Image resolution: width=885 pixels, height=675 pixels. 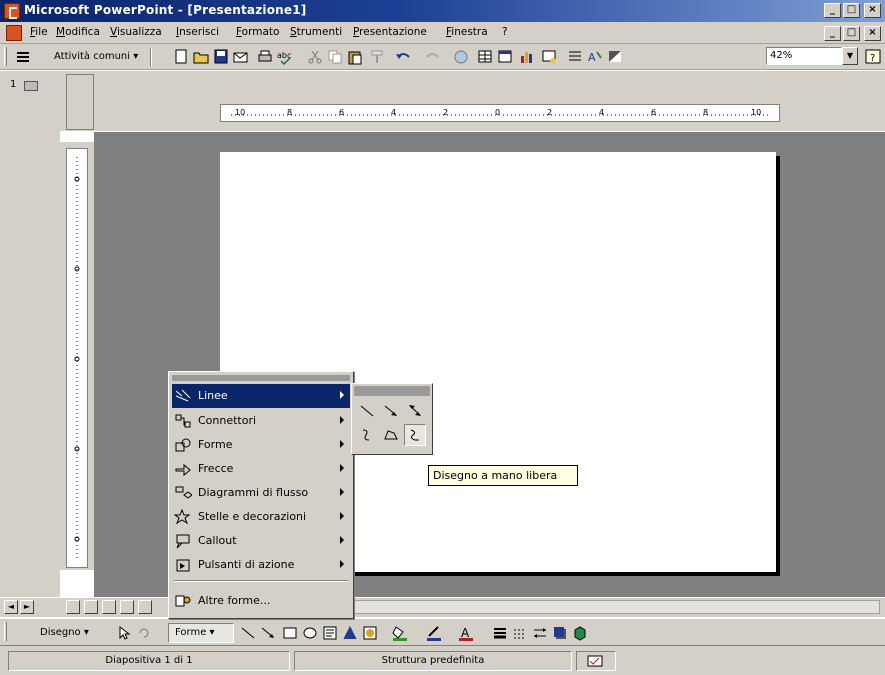 I want to click on save-icon, so click(x=221, y=56).